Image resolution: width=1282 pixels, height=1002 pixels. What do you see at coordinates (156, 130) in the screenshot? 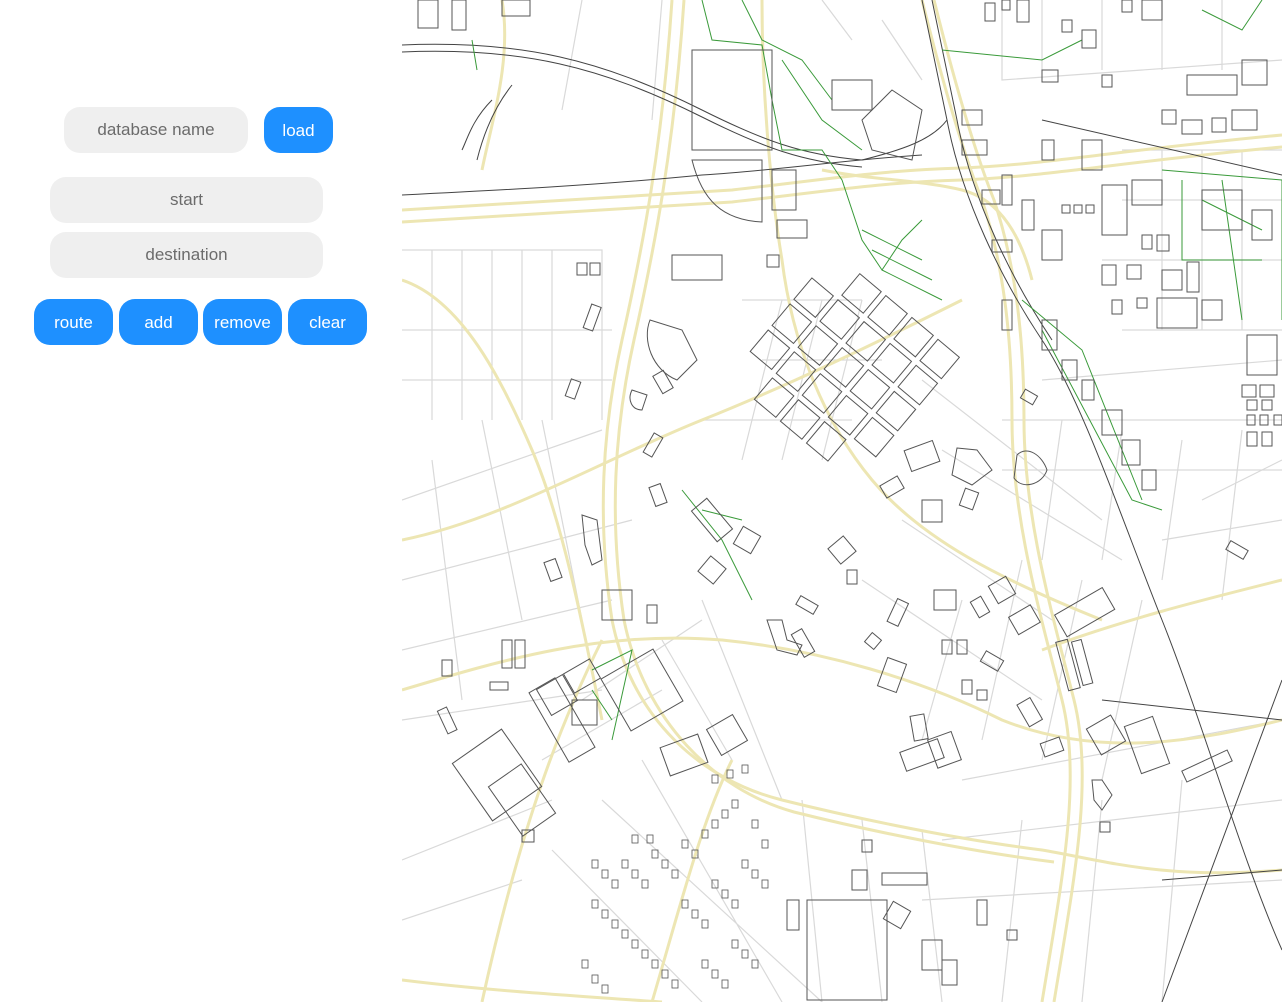
I see `database-name-input` at bounding box center [156, 130].